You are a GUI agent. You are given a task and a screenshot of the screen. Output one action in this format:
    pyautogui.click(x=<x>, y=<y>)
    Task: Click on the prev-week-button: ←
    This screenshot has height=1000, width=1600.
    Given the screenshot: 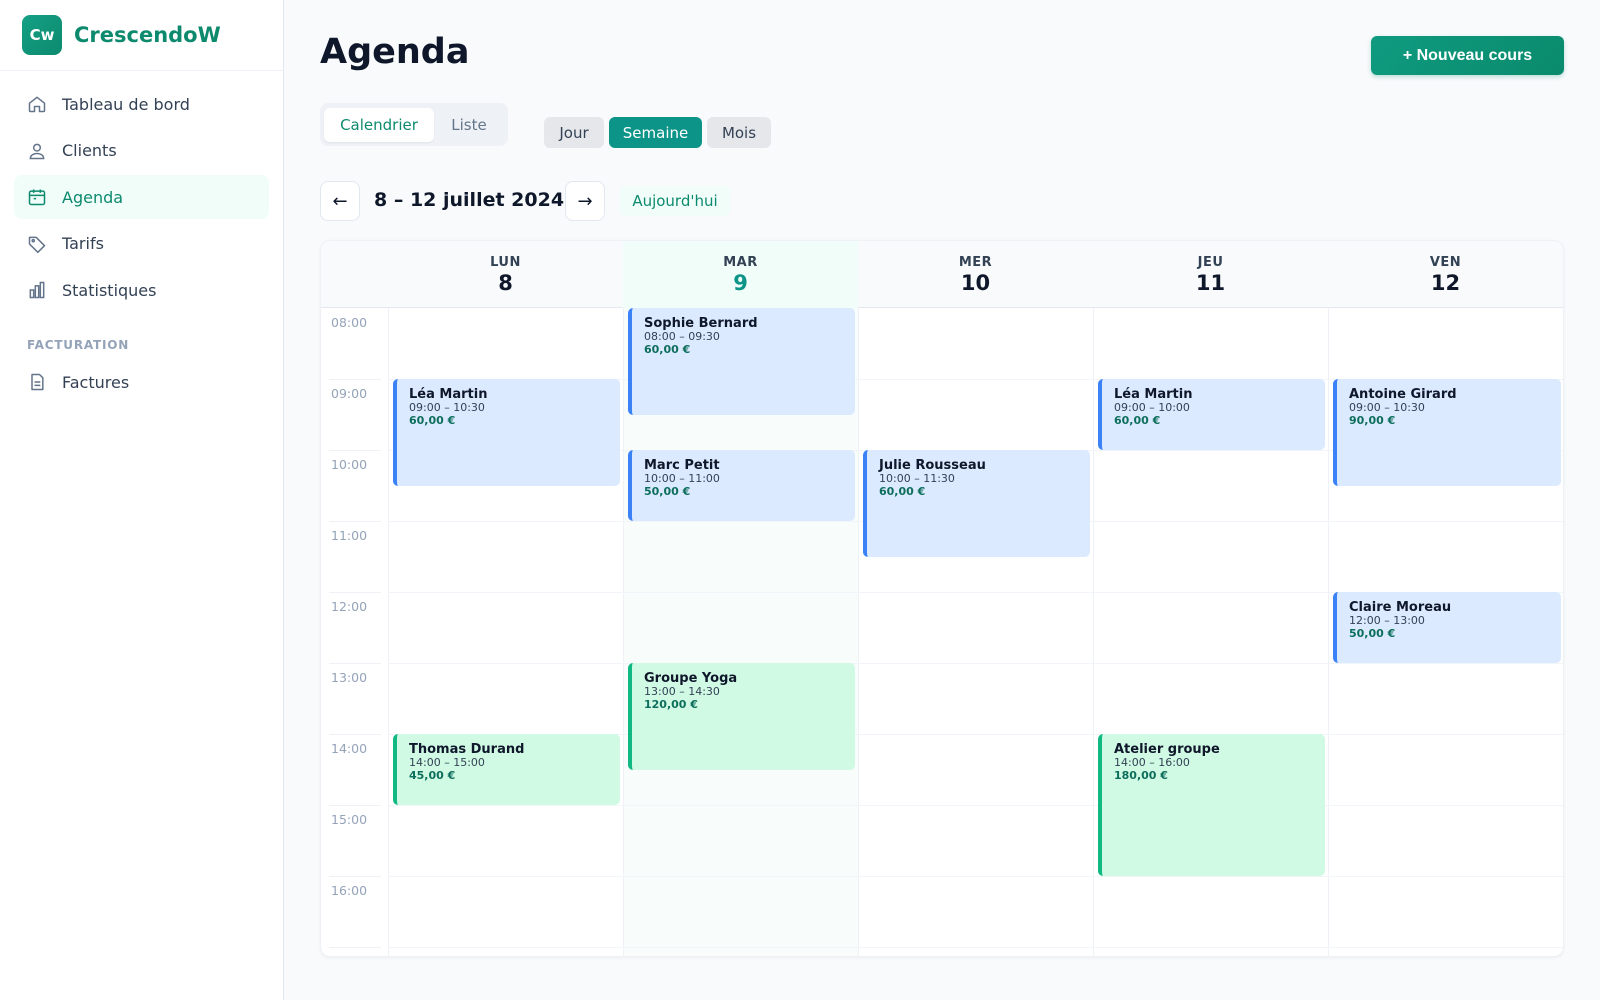 What is the action you would take?
    pyautogui.click(x=340, y=201)
    